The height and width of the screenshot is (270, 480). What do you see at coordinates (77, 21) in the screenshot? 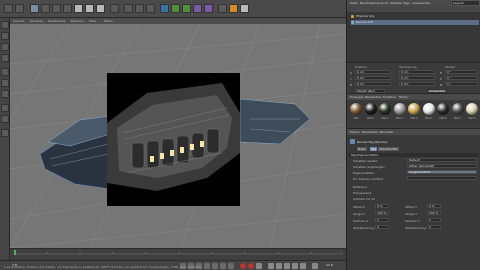
I see `viewport-menu-optionen: Optionen` at bounding box center [77, 21].